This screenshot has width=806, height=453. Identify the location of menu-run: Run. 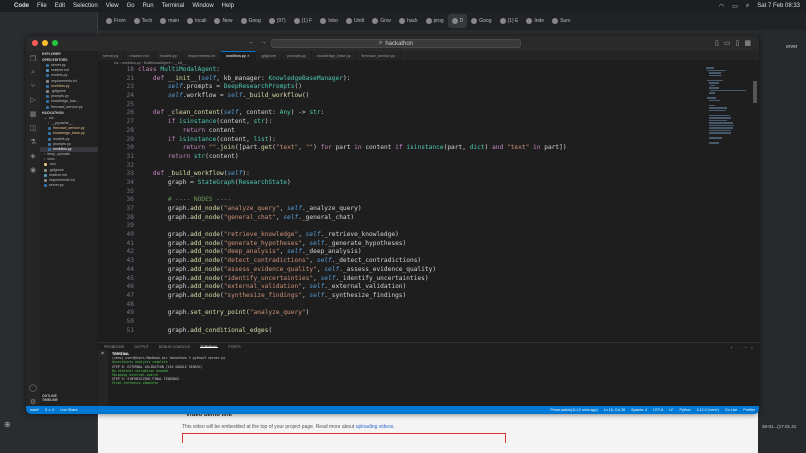
(148, 6).